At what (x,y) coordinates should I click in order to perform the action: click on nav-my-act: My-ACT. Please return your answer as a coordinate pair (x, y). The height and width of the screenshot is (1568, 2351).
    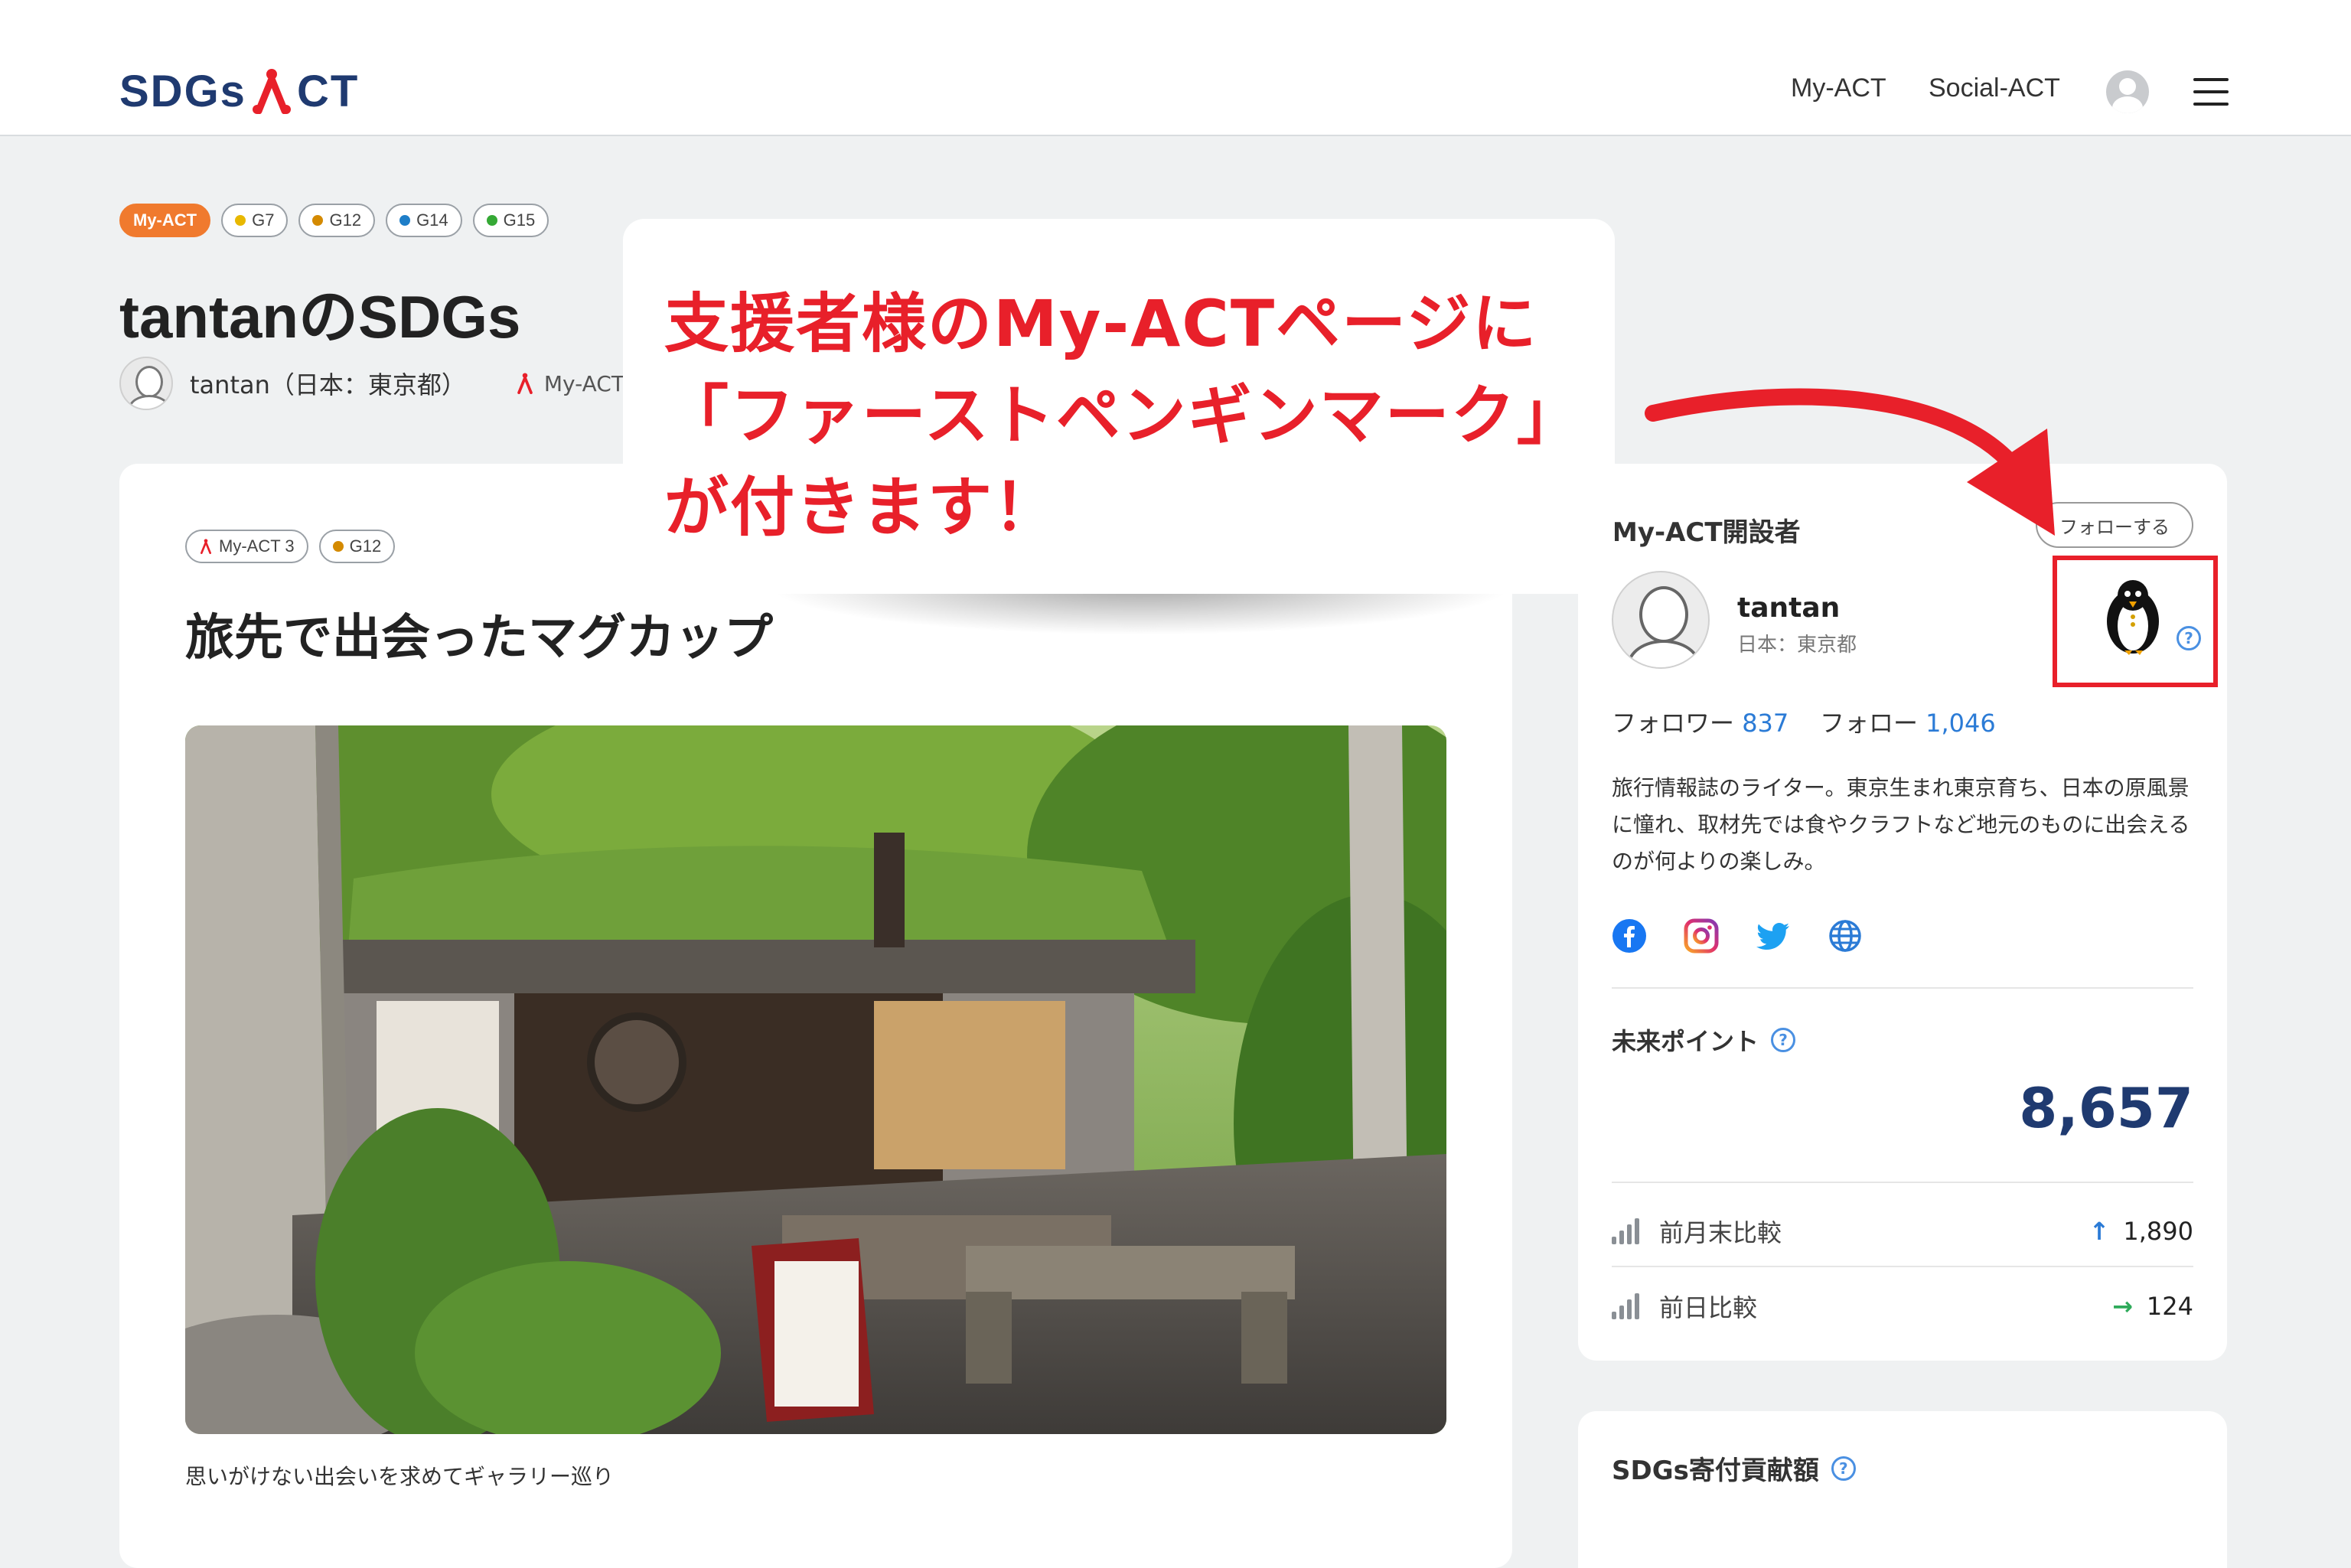
    Looking at the image, I should click on (1838, 88).